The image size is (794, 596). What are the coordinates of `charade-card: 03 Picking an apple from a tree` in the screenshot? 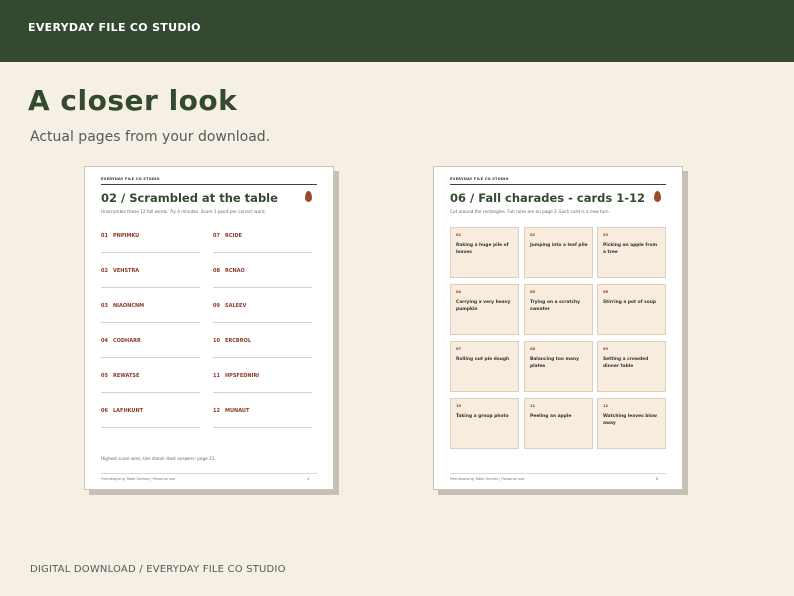 It's located at (631, 252).